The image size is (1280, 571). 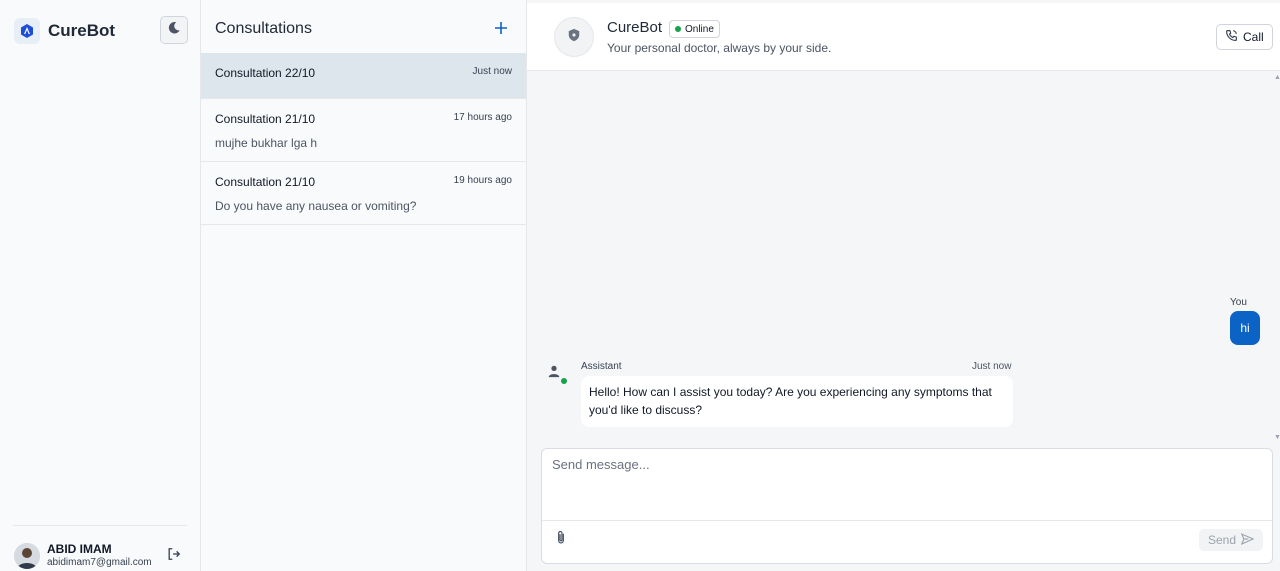 I want to click on brand: CureBot, so click(x=64, y=31).